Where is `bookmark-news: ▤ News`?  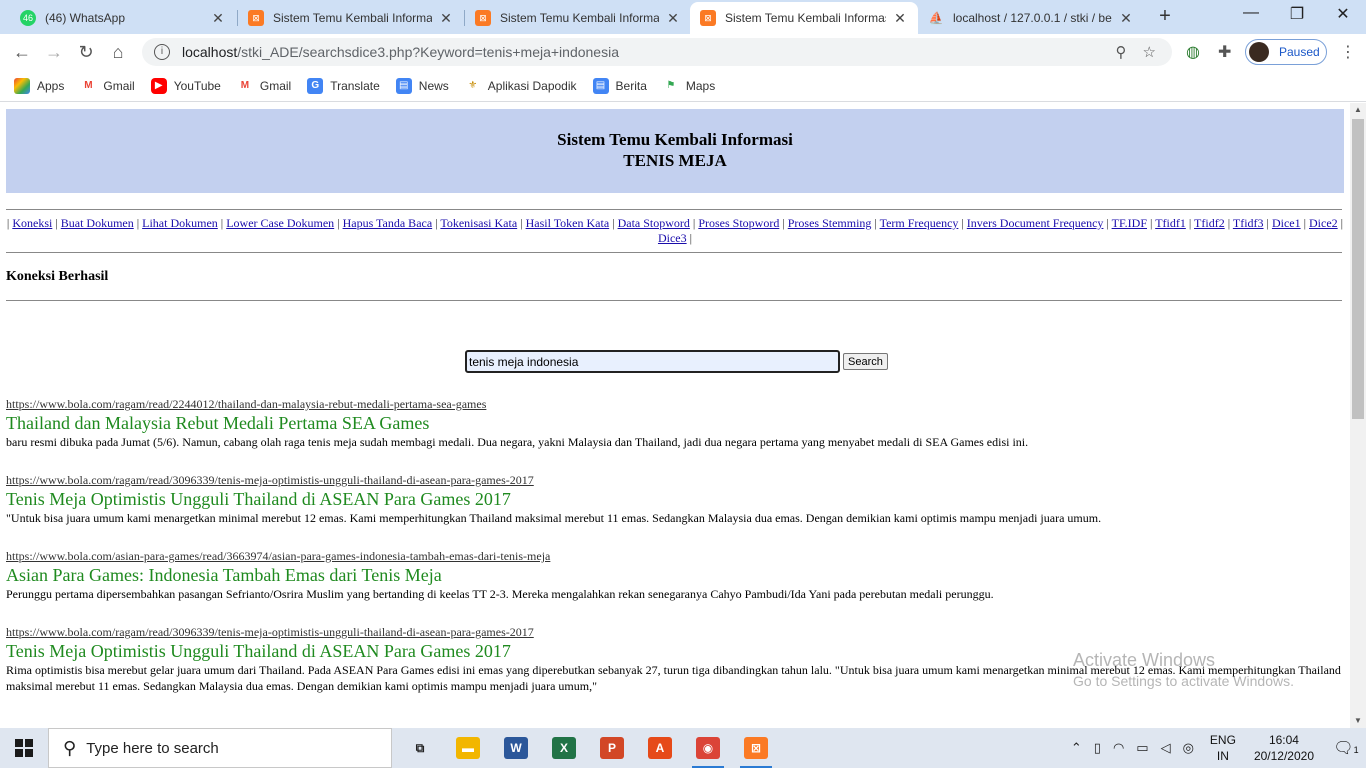 bookmark-news: ▤ News is located at coordinates (422, 85).